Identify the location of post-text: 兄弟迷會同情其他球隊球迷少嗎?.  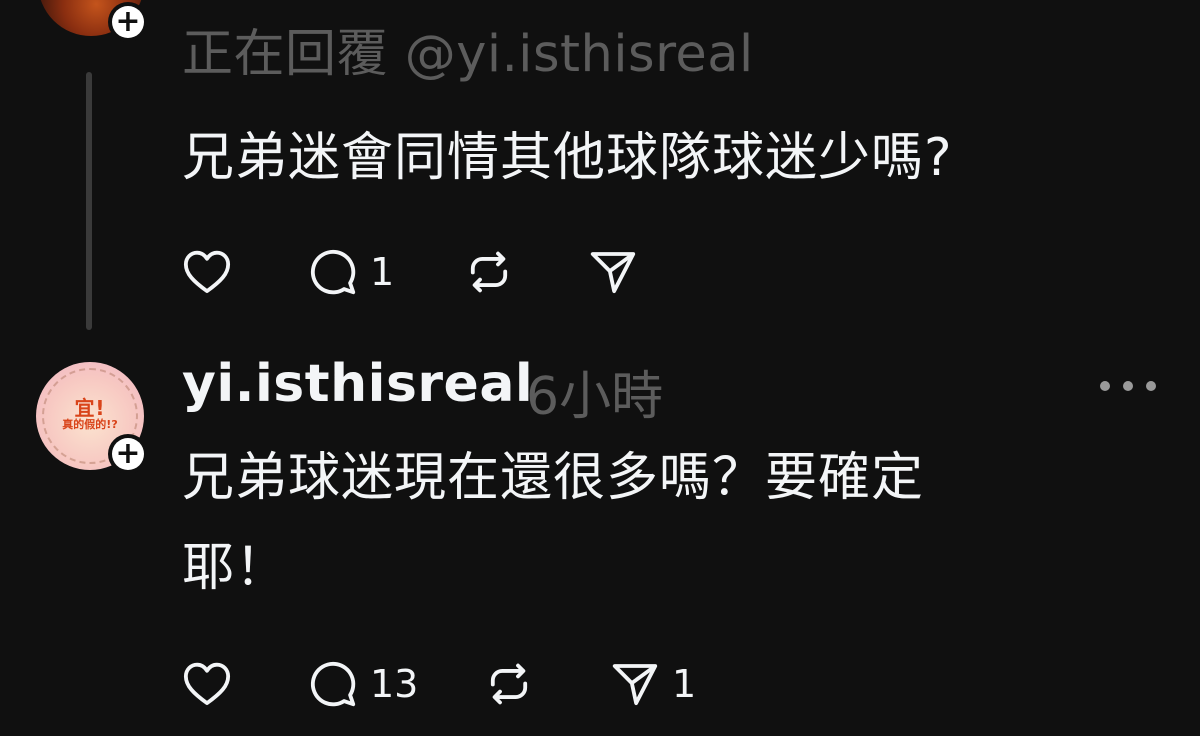
(567, 158).